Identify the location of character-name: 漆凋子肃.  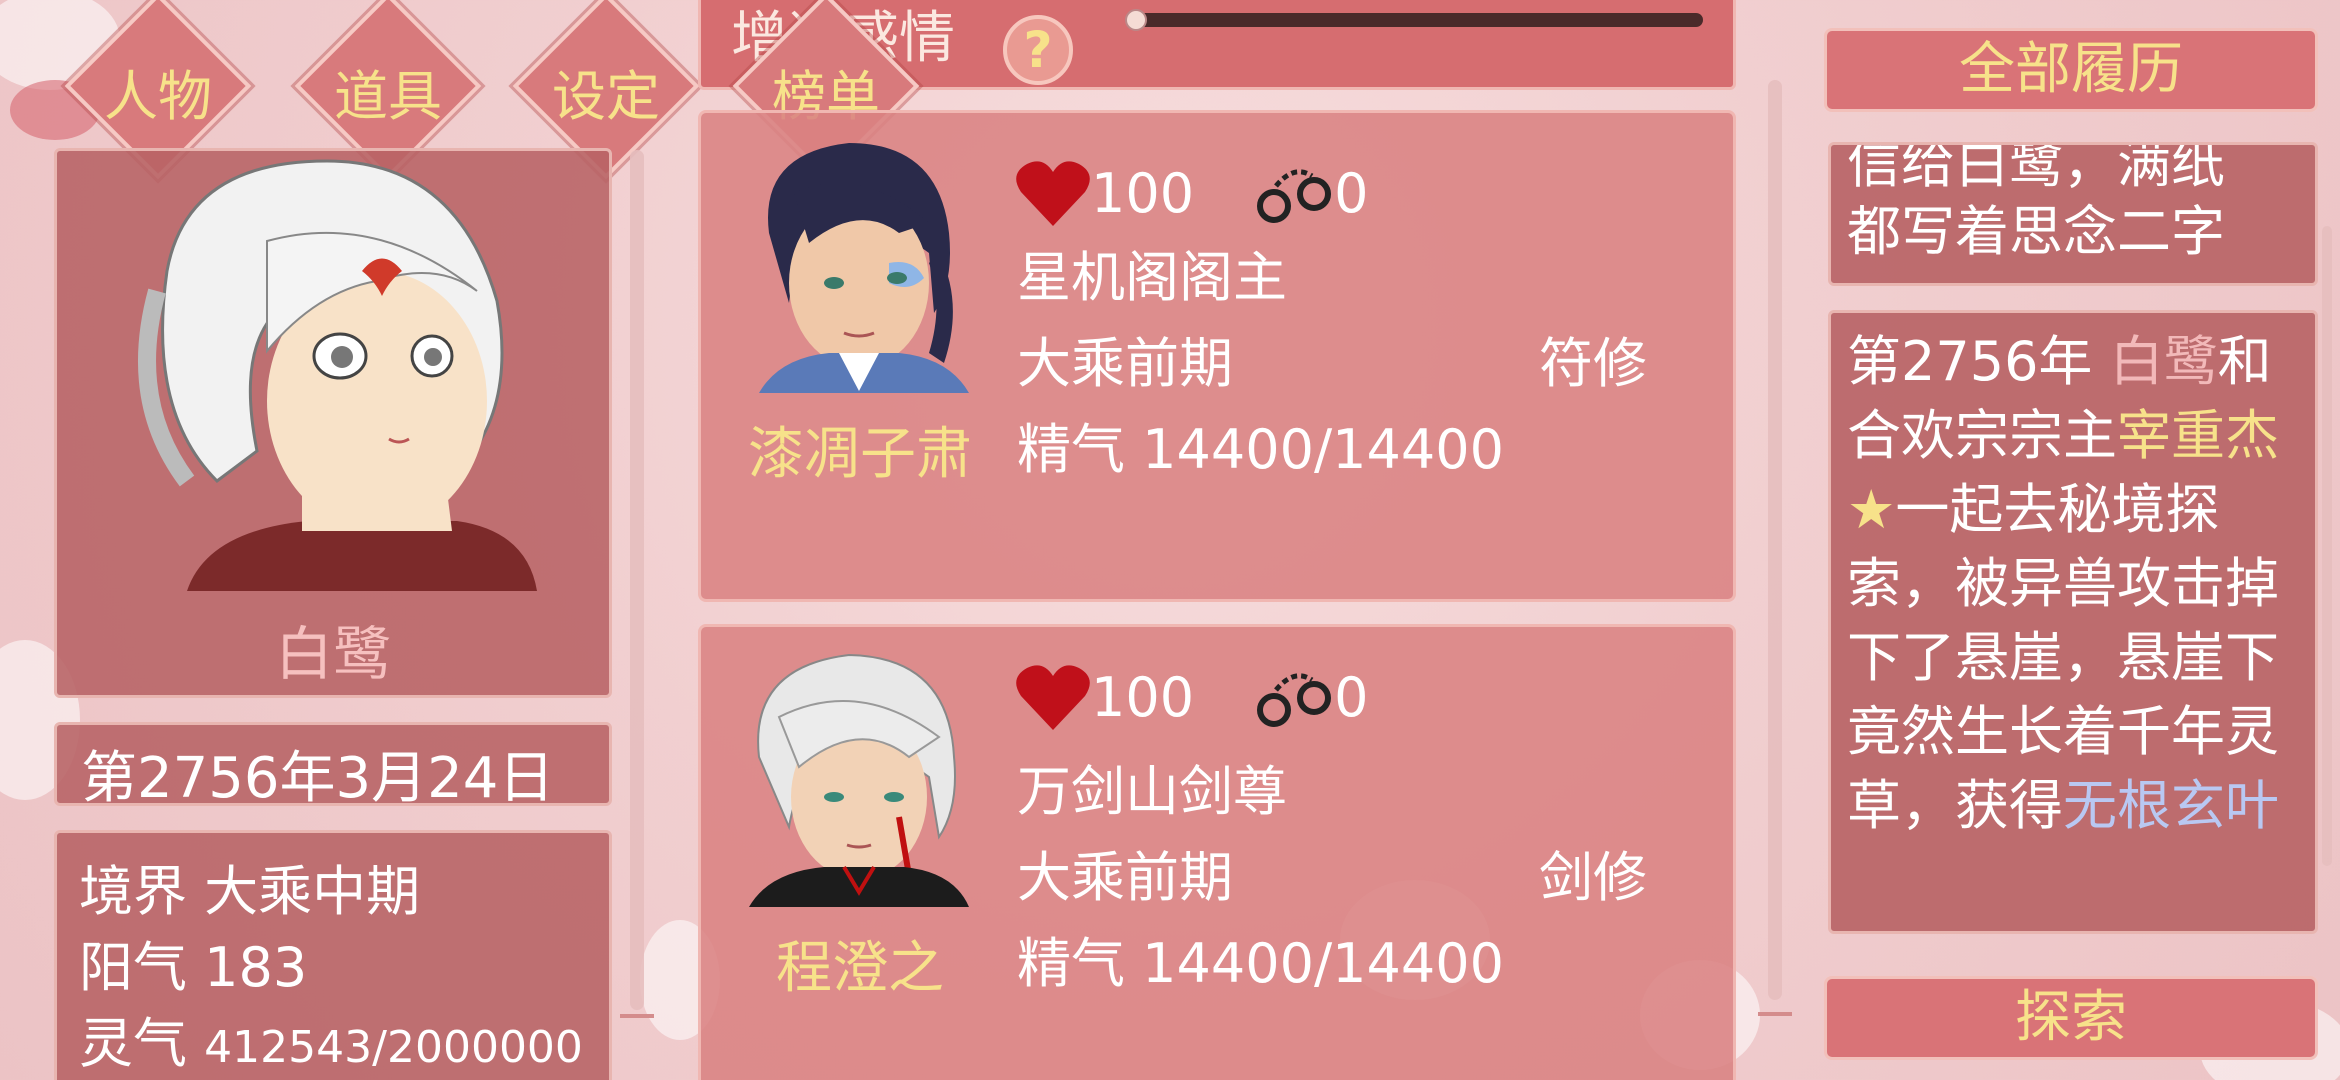
(860, 454).